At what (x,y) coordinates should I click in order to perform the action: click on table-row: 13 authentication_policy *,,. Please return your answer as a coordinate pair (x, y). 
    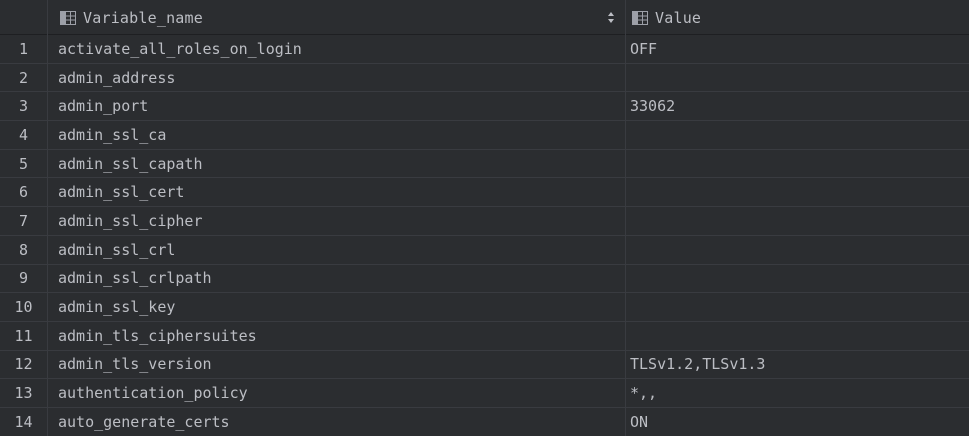
    Looking at the image, I should click on (484, 393).